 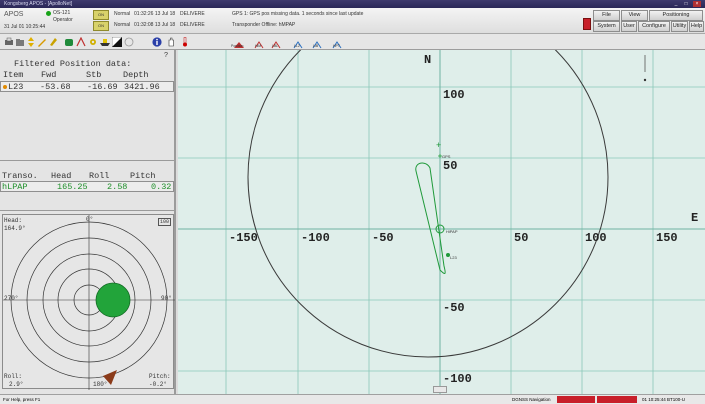 What do you see at coordinates (239, 42) in the screenshot?
I see `position-tool-icon` at bounding box center [239, 42].